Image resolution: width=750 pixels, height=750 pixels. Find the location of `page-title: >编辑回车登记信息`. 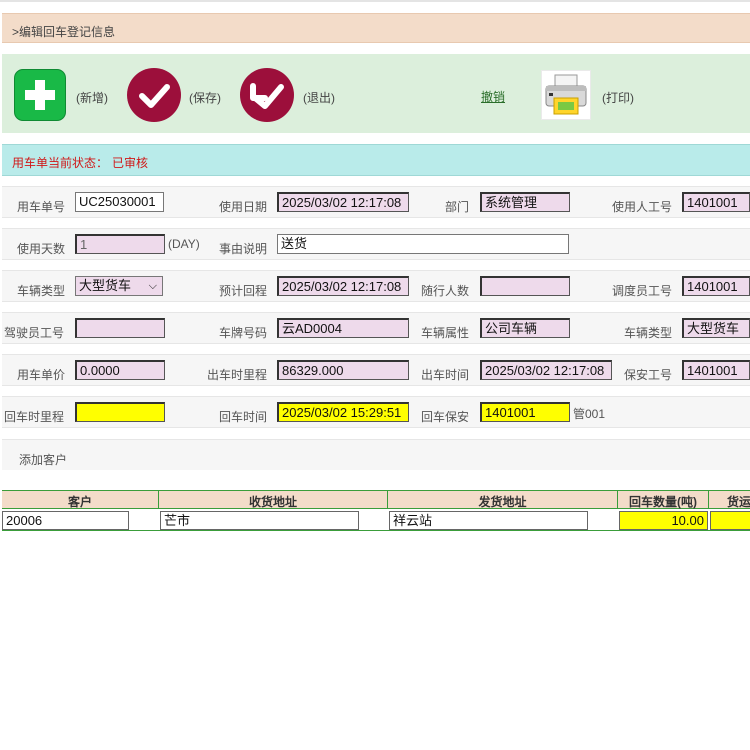

page-title: >编辑回车登记信息 is located at coordinates (64, 32).